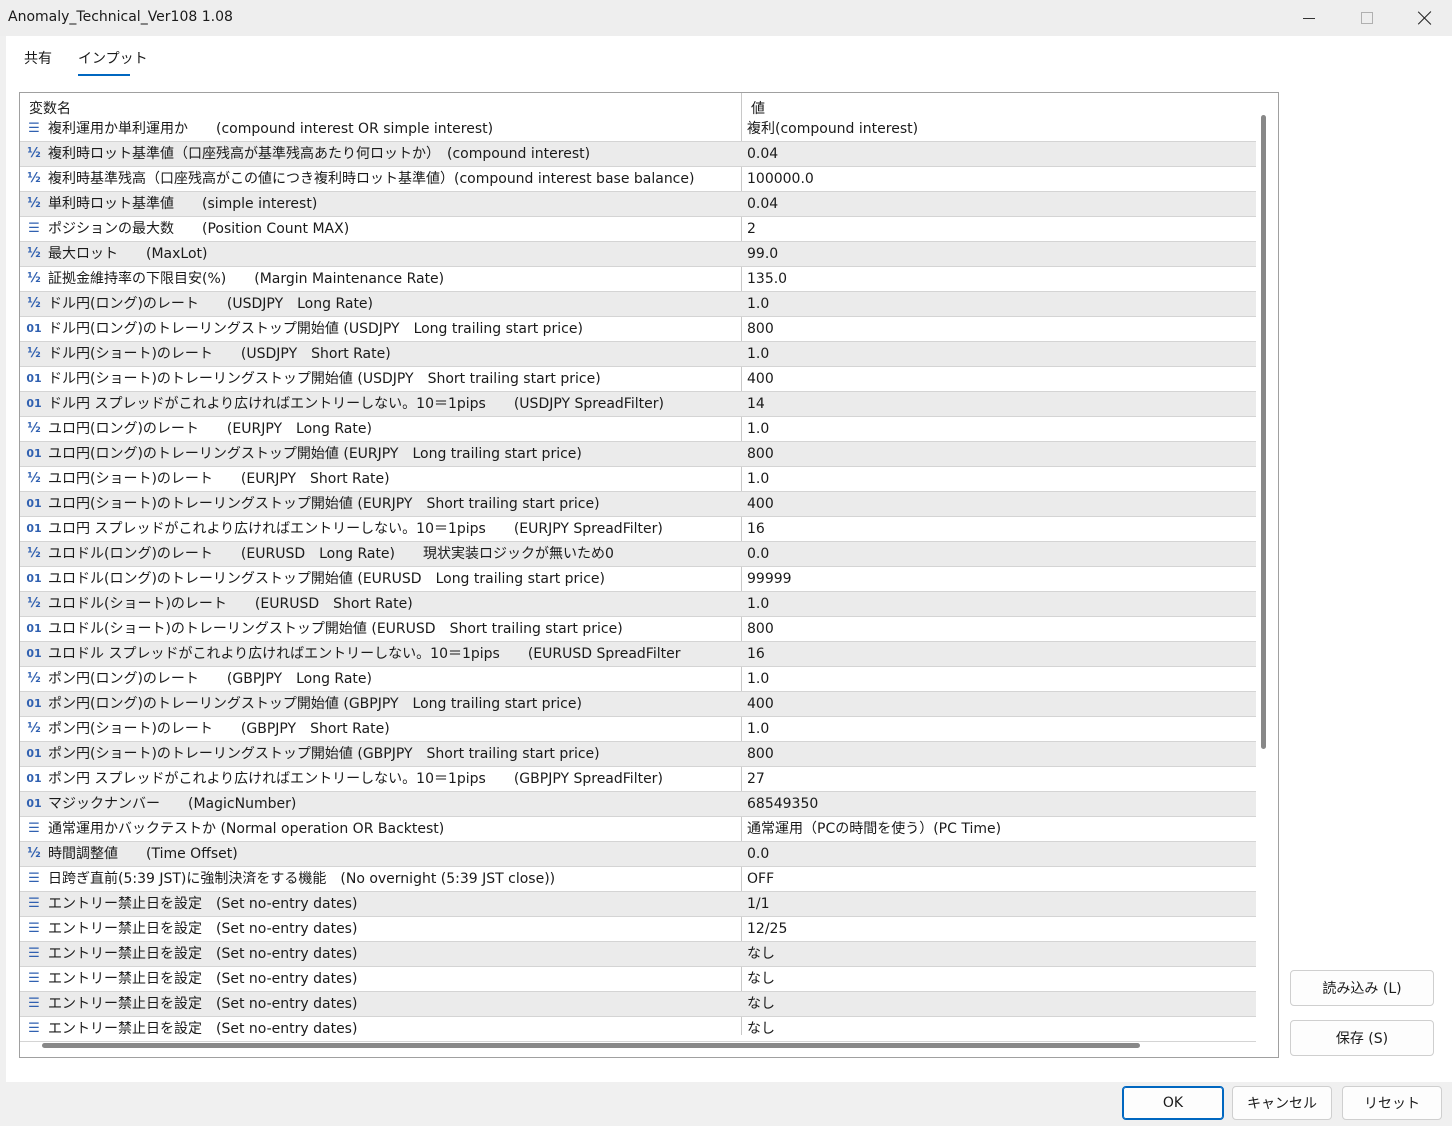 This screenshot has height=1126, width=1452. What do you see at coordinates (638, 304) in the screenshot?
I see `table-row: ½ ドル円(ロング)のレート (USDJPY Long Rate) 1.0` at bounding box center [638, 304].